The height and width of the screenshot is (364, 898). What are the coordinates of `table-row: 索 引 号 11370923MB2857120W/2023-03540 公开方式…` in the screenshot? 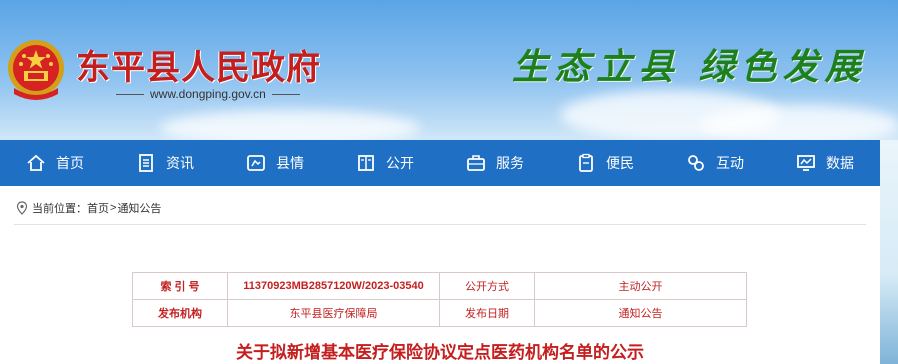 It's located at (439, 286).